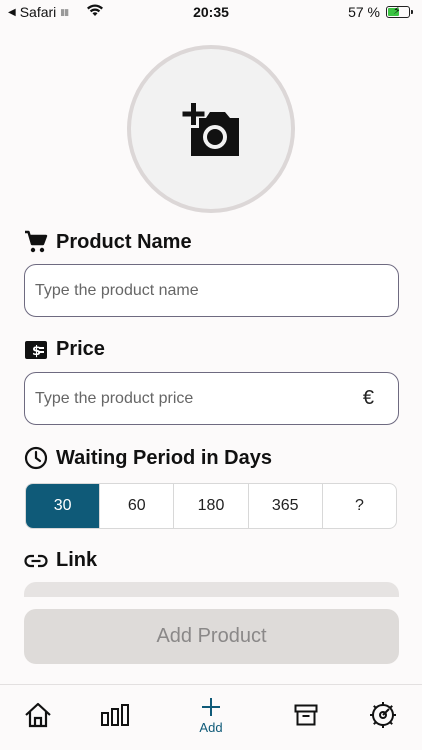 The width and height of the screenshot is (422, 750). Describe the element at coordinates (164, 457) in the screenshot. I see `waiting-period-label: Waiting Period in Days` at that location.